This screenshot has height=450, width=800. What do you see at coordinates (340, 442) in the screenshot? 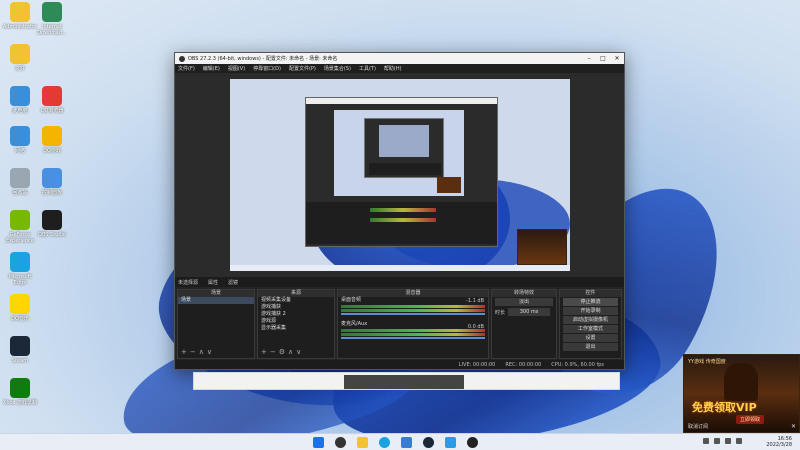
I see `search-icon` at bounding box center [340, 442].